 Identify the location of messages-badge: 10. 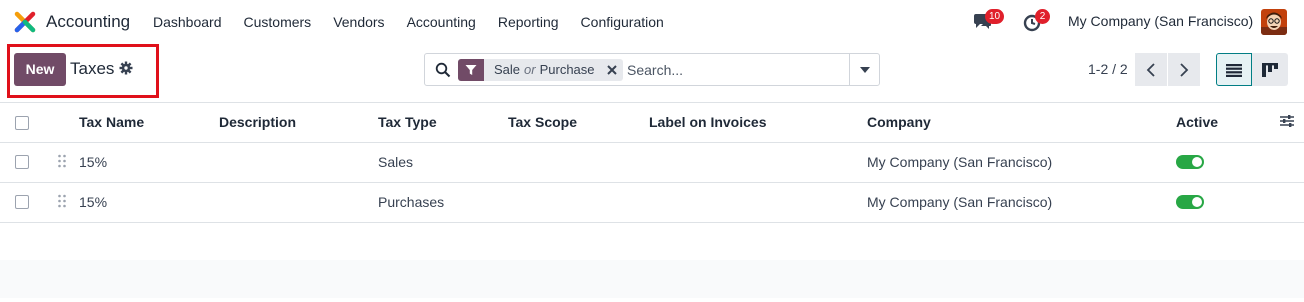
(995, 16).